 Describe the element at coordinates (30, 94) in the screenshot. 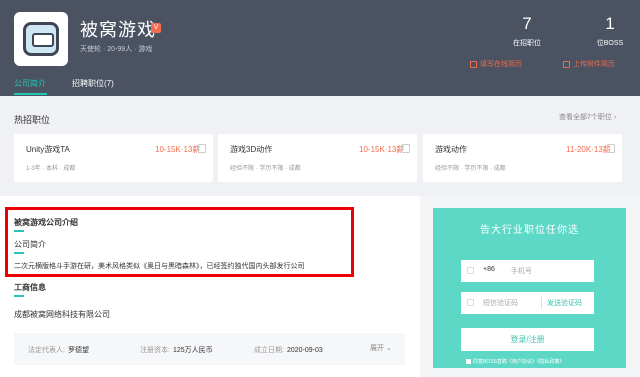

I see `active-tab-indicator` at that location.